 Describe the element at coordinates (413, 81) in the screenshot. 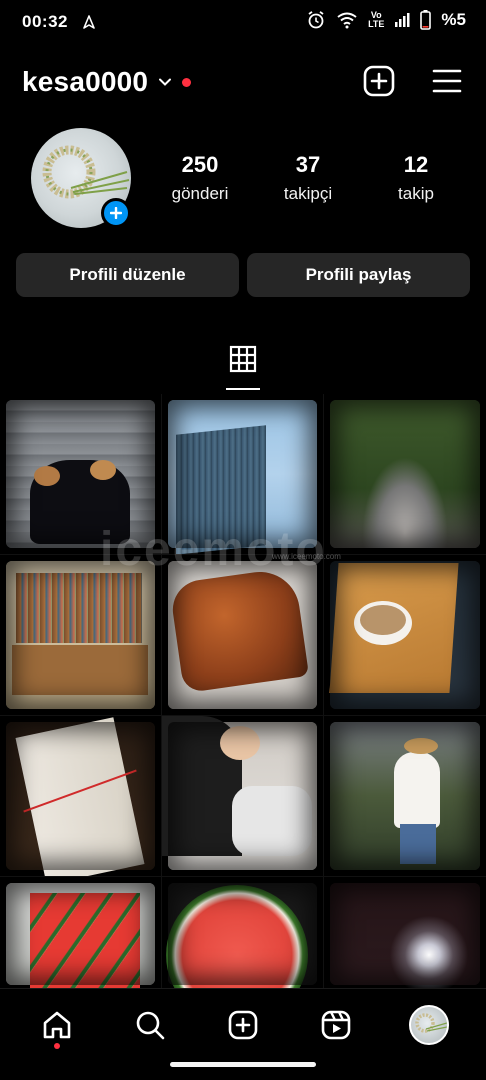

I see `header-actions` at that location.